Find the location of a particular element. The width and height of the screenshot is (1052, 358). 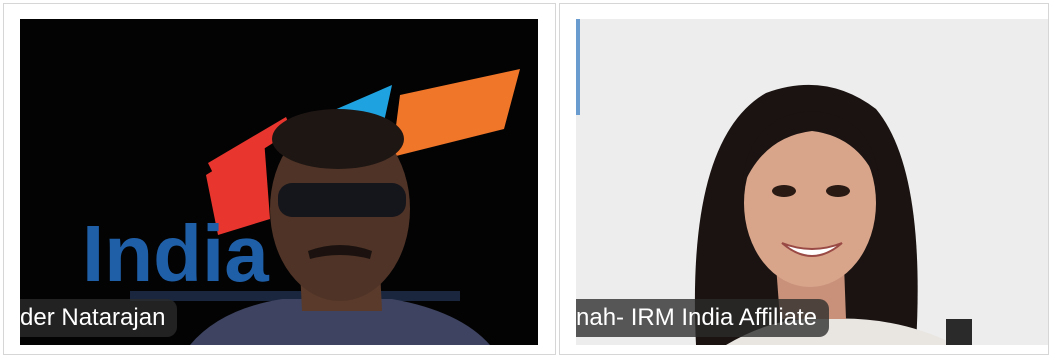

participant-eye-left is located at coordinates (784, 191).